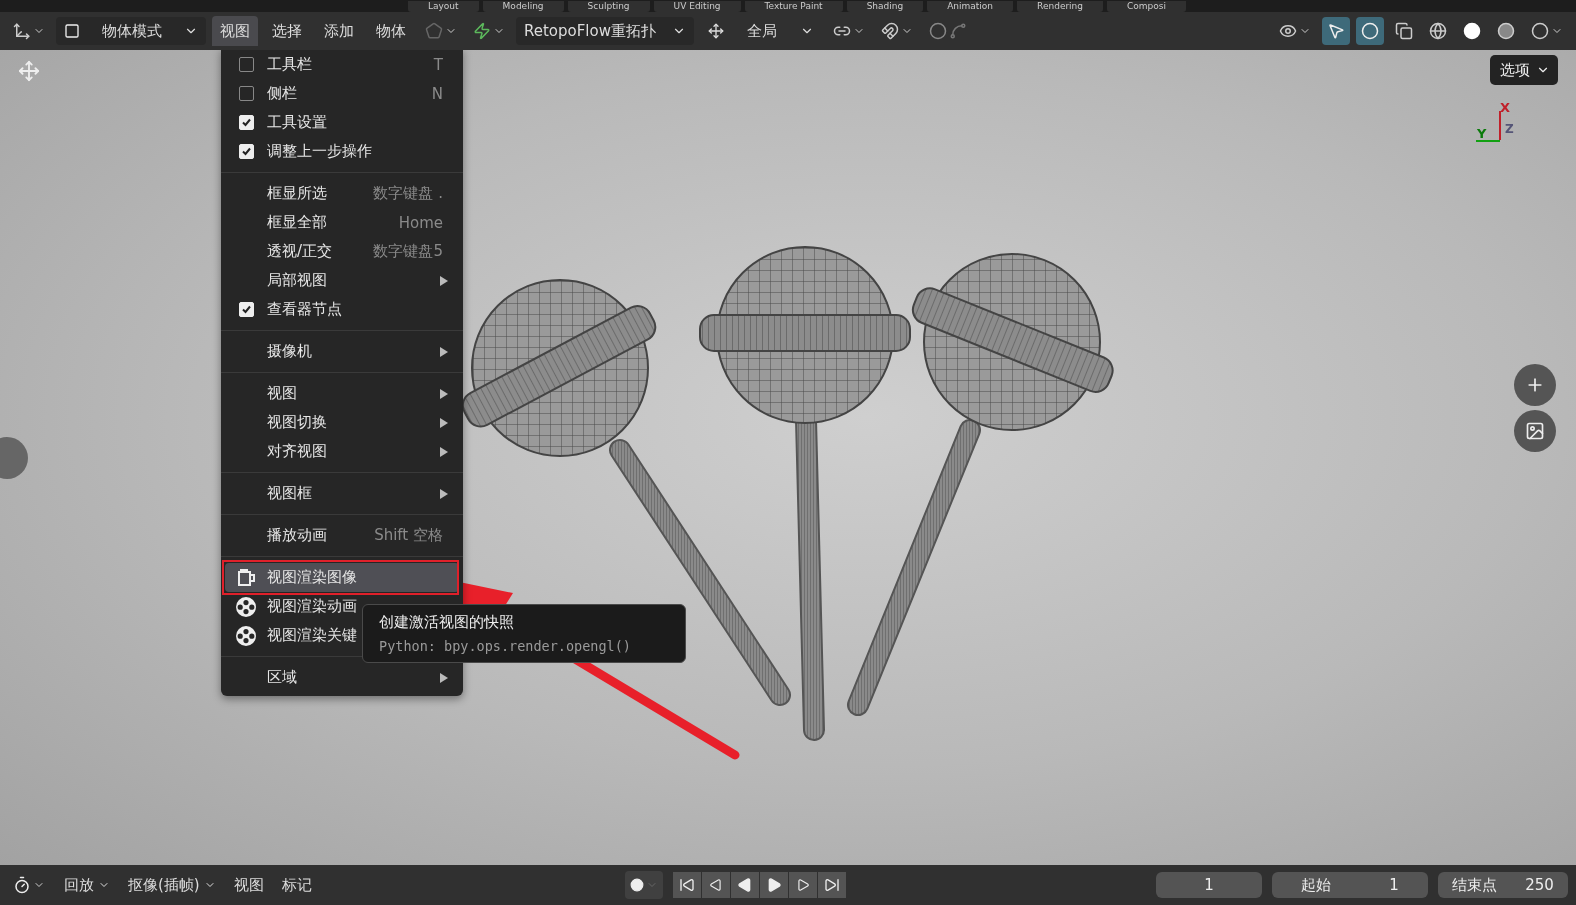 The image size is (1576, 905). What do you see at coordinates (342, 93) in the screenshot?
I see `menu-item: 侧栏 N` at bounding box center [342, 93].